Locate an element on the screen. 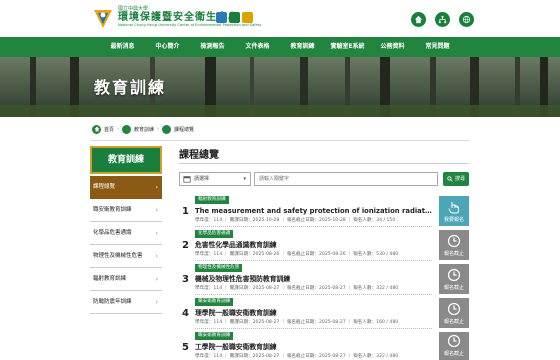  nav-item-news: 最新消息 is located at coordinates (122, 47).